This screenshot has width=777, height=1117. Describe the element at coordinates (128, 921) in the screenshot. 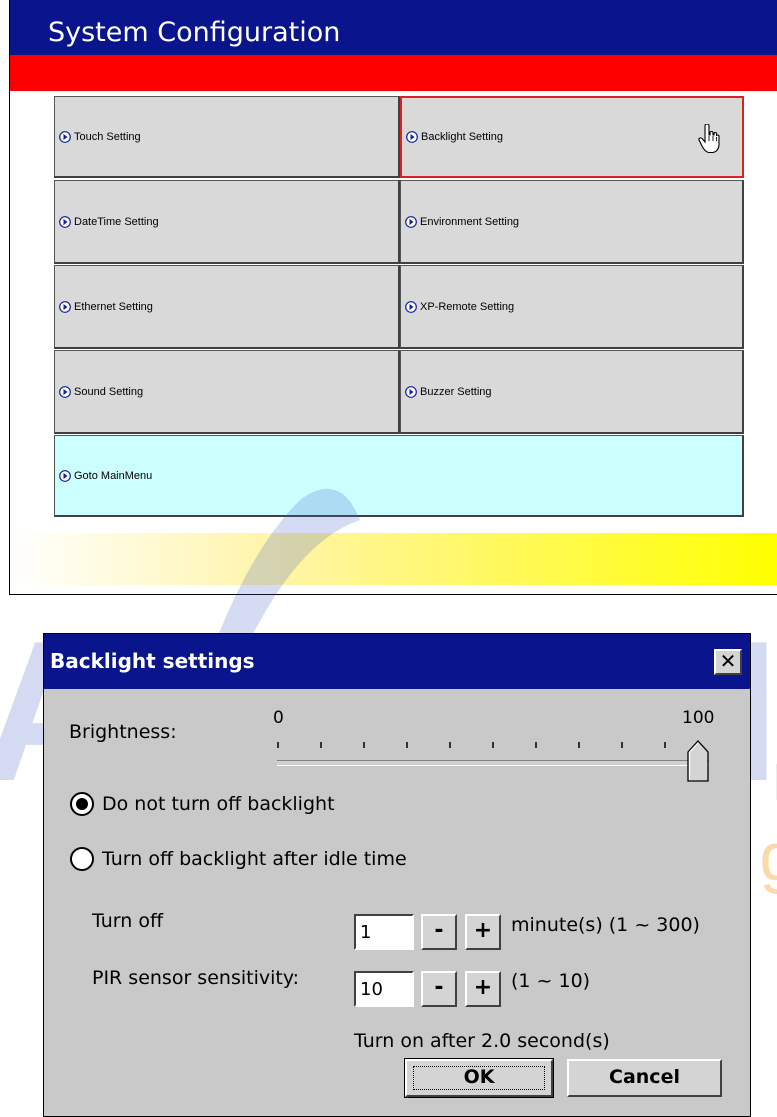

I see `turn-off-label: Turn off` at that location.